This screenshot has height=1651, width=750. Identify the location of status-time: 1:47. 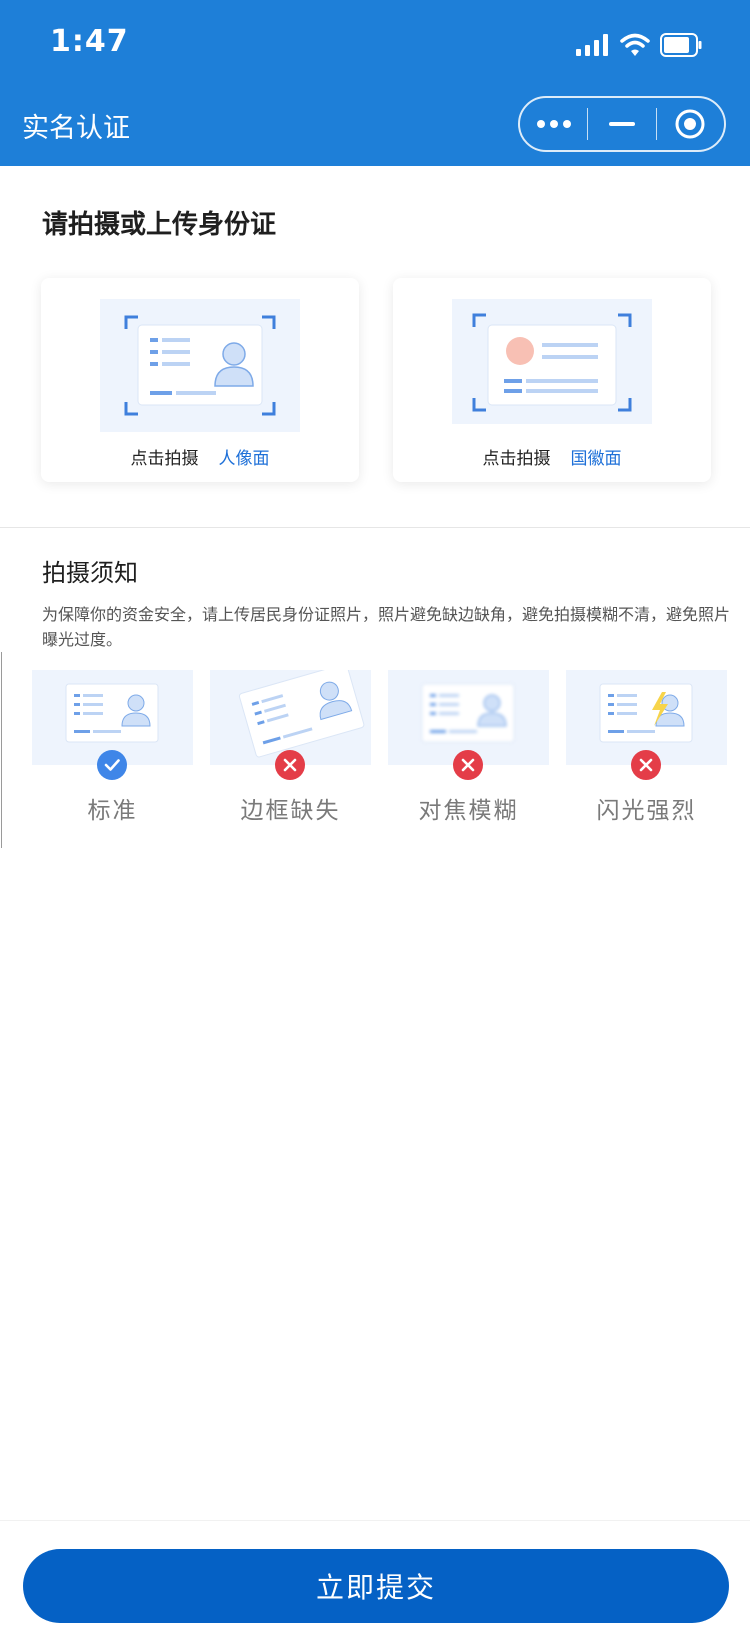
(89, 41).